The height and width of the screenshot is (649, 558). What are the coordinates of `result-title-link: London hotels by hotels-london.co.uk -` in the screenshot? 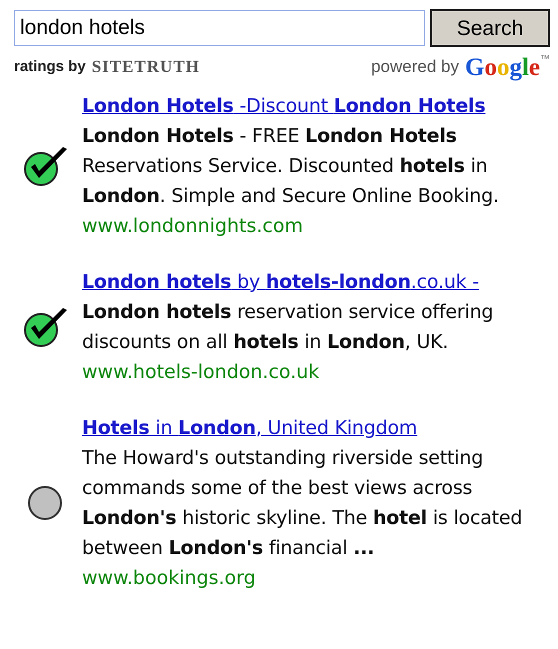 It's located at (280, 282).